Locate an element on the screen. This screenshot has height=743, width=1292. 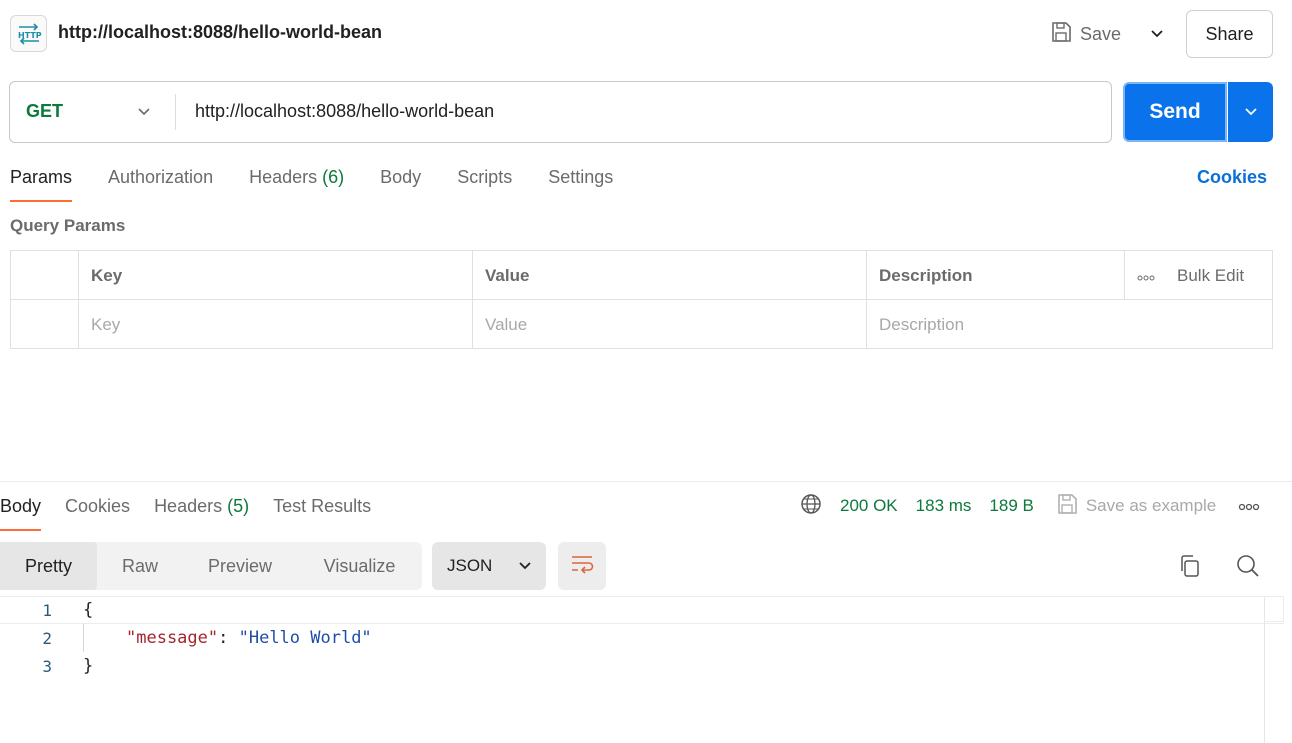
format-select-label: JSON is located at coordinates (470, 565).